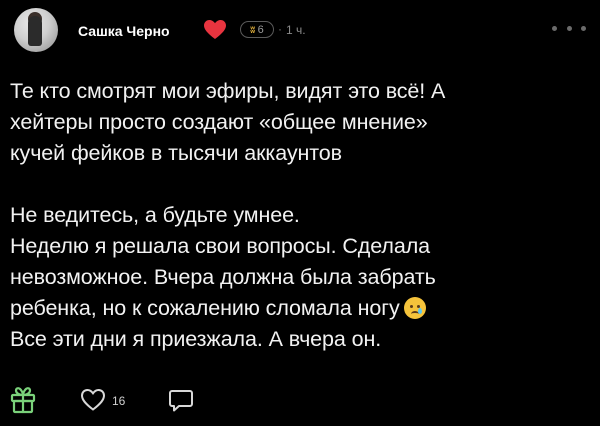  I want to click on post-text-line-with-emoji: ребенка, но к сожалению сломала ногу, so click(300, 308).